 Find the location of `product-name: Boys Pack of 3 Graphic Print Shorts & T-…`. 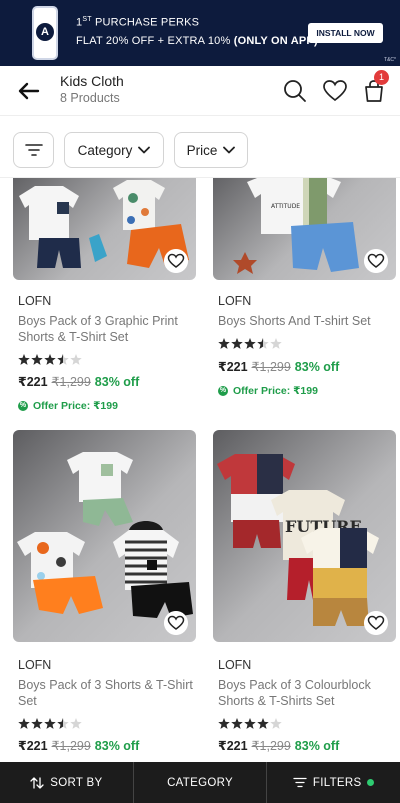

product-name: Boys Pack of 3 Graphic Print Shorts & T-… is located at coordinates (108, 329).